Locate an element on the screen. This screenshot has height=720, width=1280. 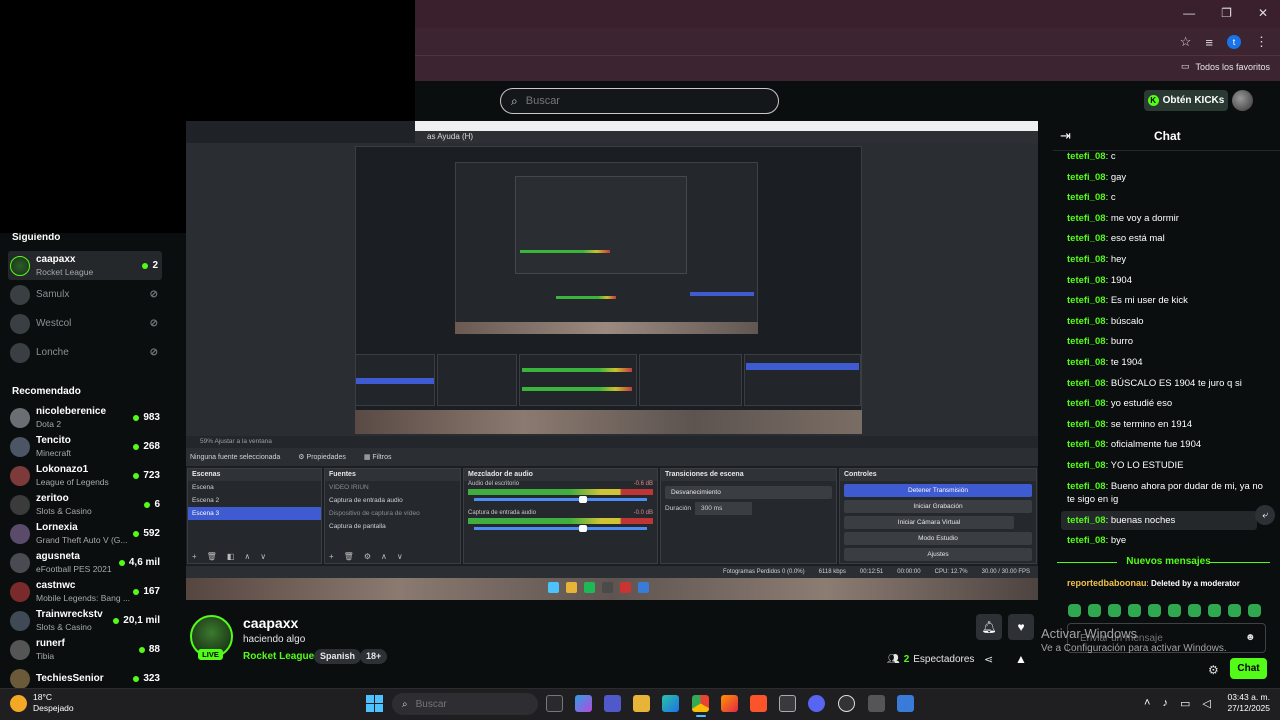
chevron-up-icon: ˄ is located at coordinates (1147, 703).